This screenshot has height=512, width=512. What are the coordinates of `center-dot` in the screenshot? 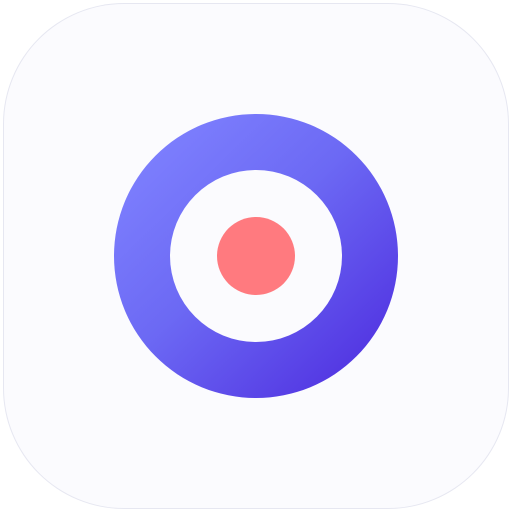 It's located at (256, 256).